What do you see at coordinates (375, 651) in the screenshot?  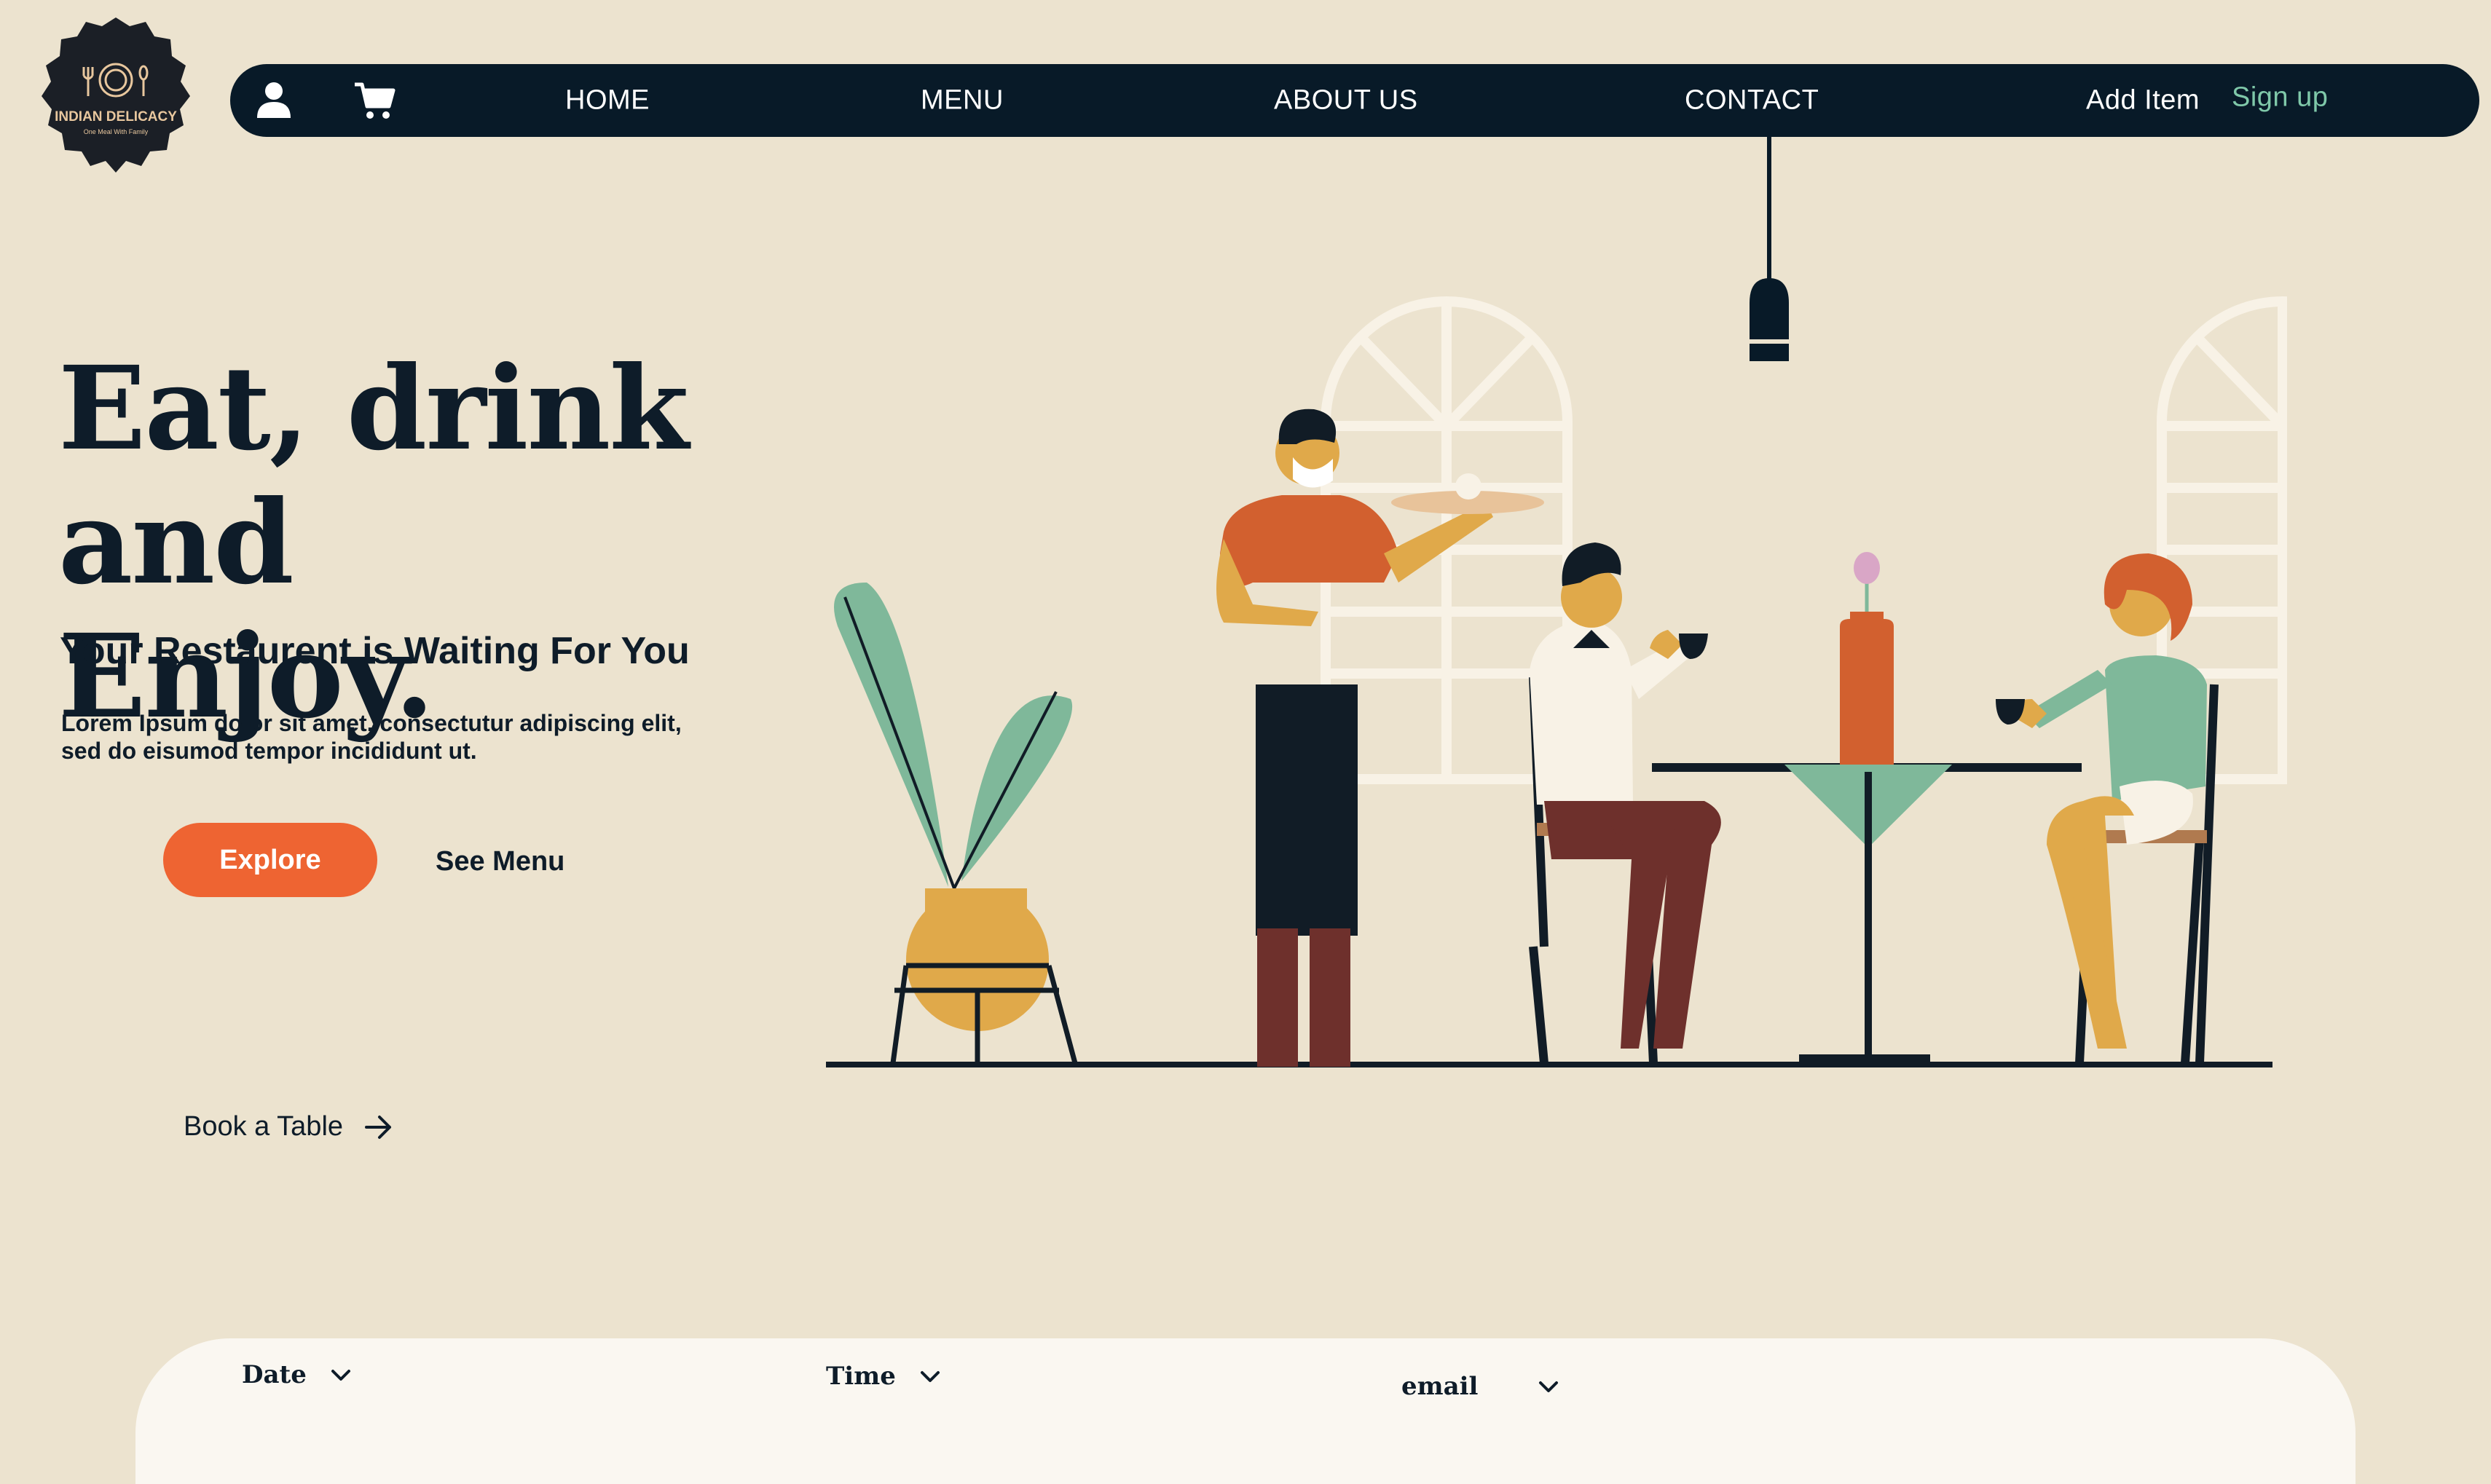 I see `hero-subheading: Your Restaurent is Waiting For You` at bounding box center [375, 651].